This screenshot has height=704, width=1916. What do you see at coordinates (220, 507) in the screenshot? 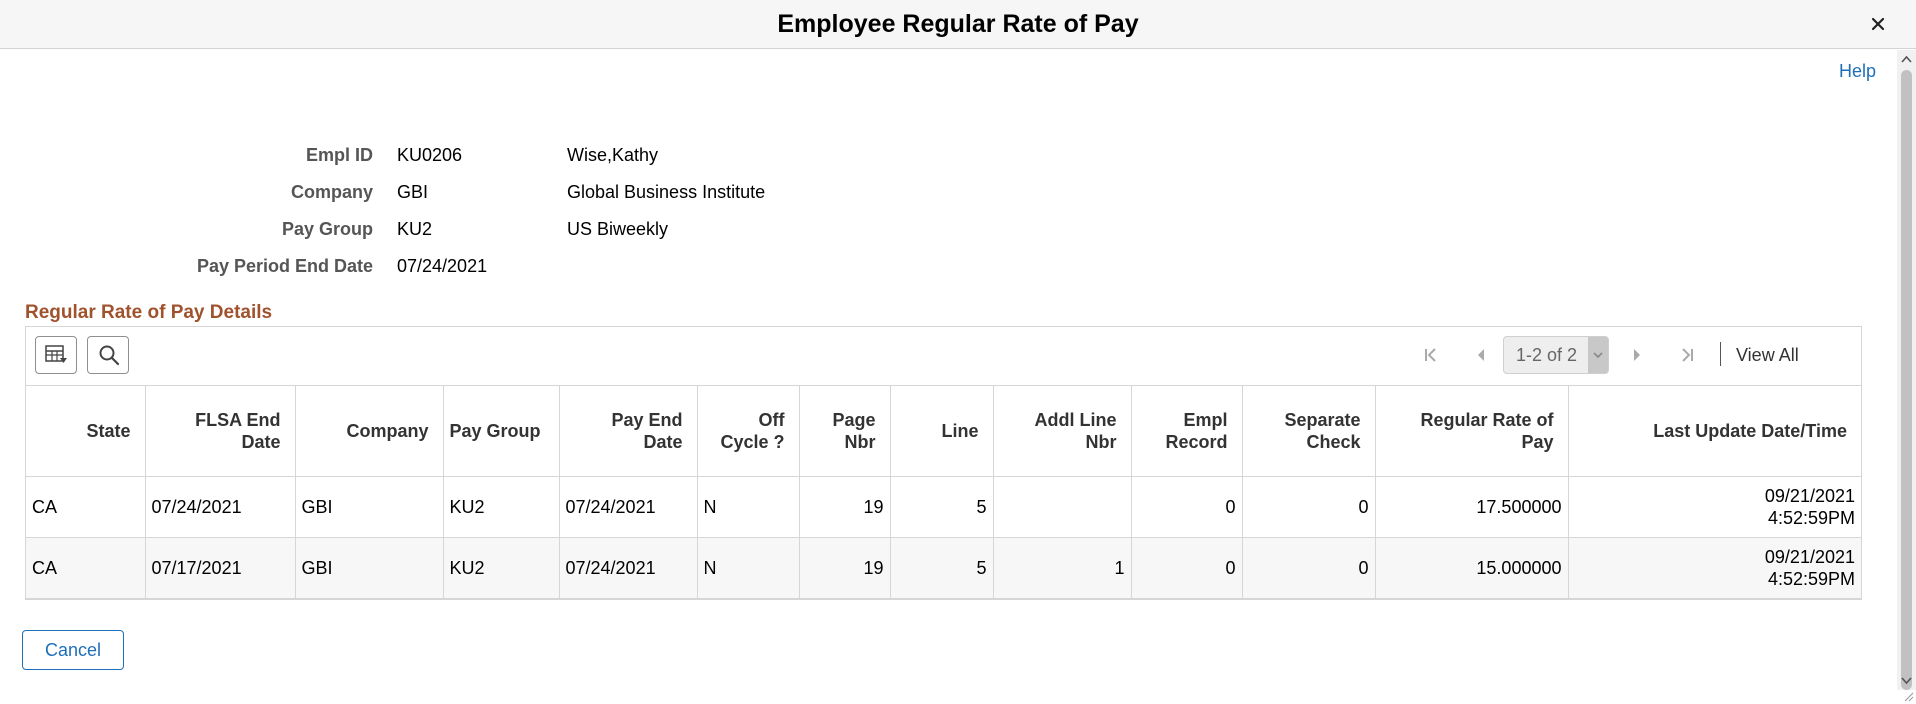
I see `cell-flsa-end-date: 07/24/2021` at bounding box center [220, 507].